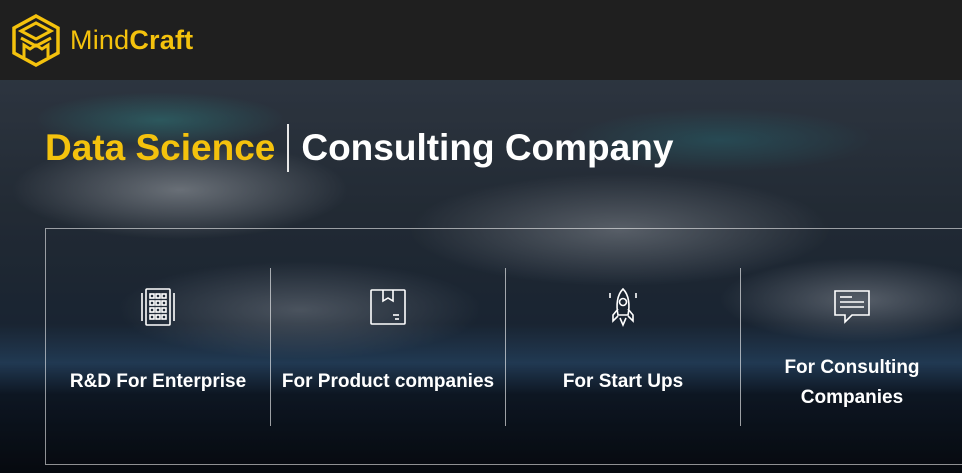 The image size is (962, 473). I want to click on building-icon, so click(158, 307).